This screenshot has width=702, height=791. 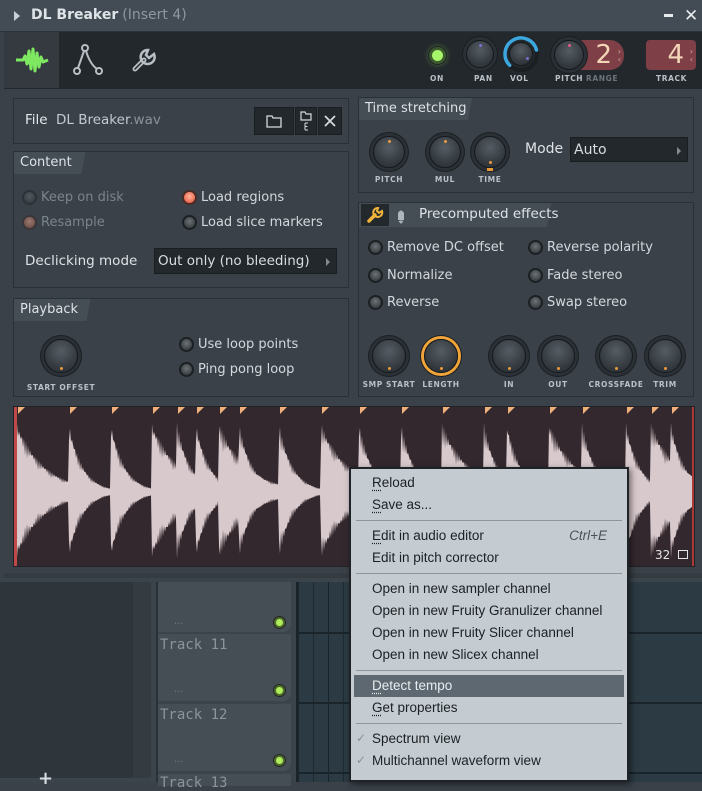 I want to click on resample-option: Resample, so click(x=63, y=222).